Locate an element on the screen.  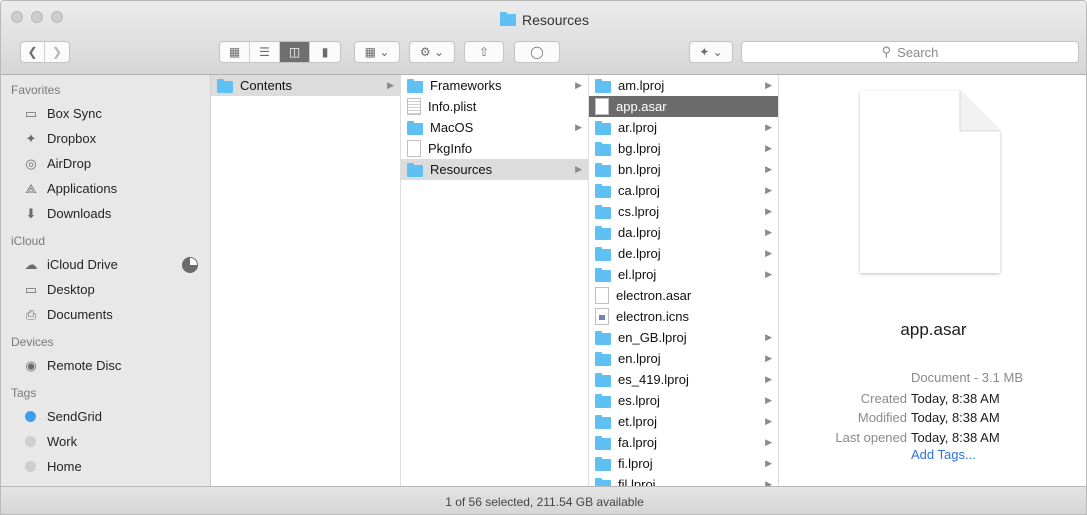
list-item: et.lproj ▶ is located at coordinates (683, 421).